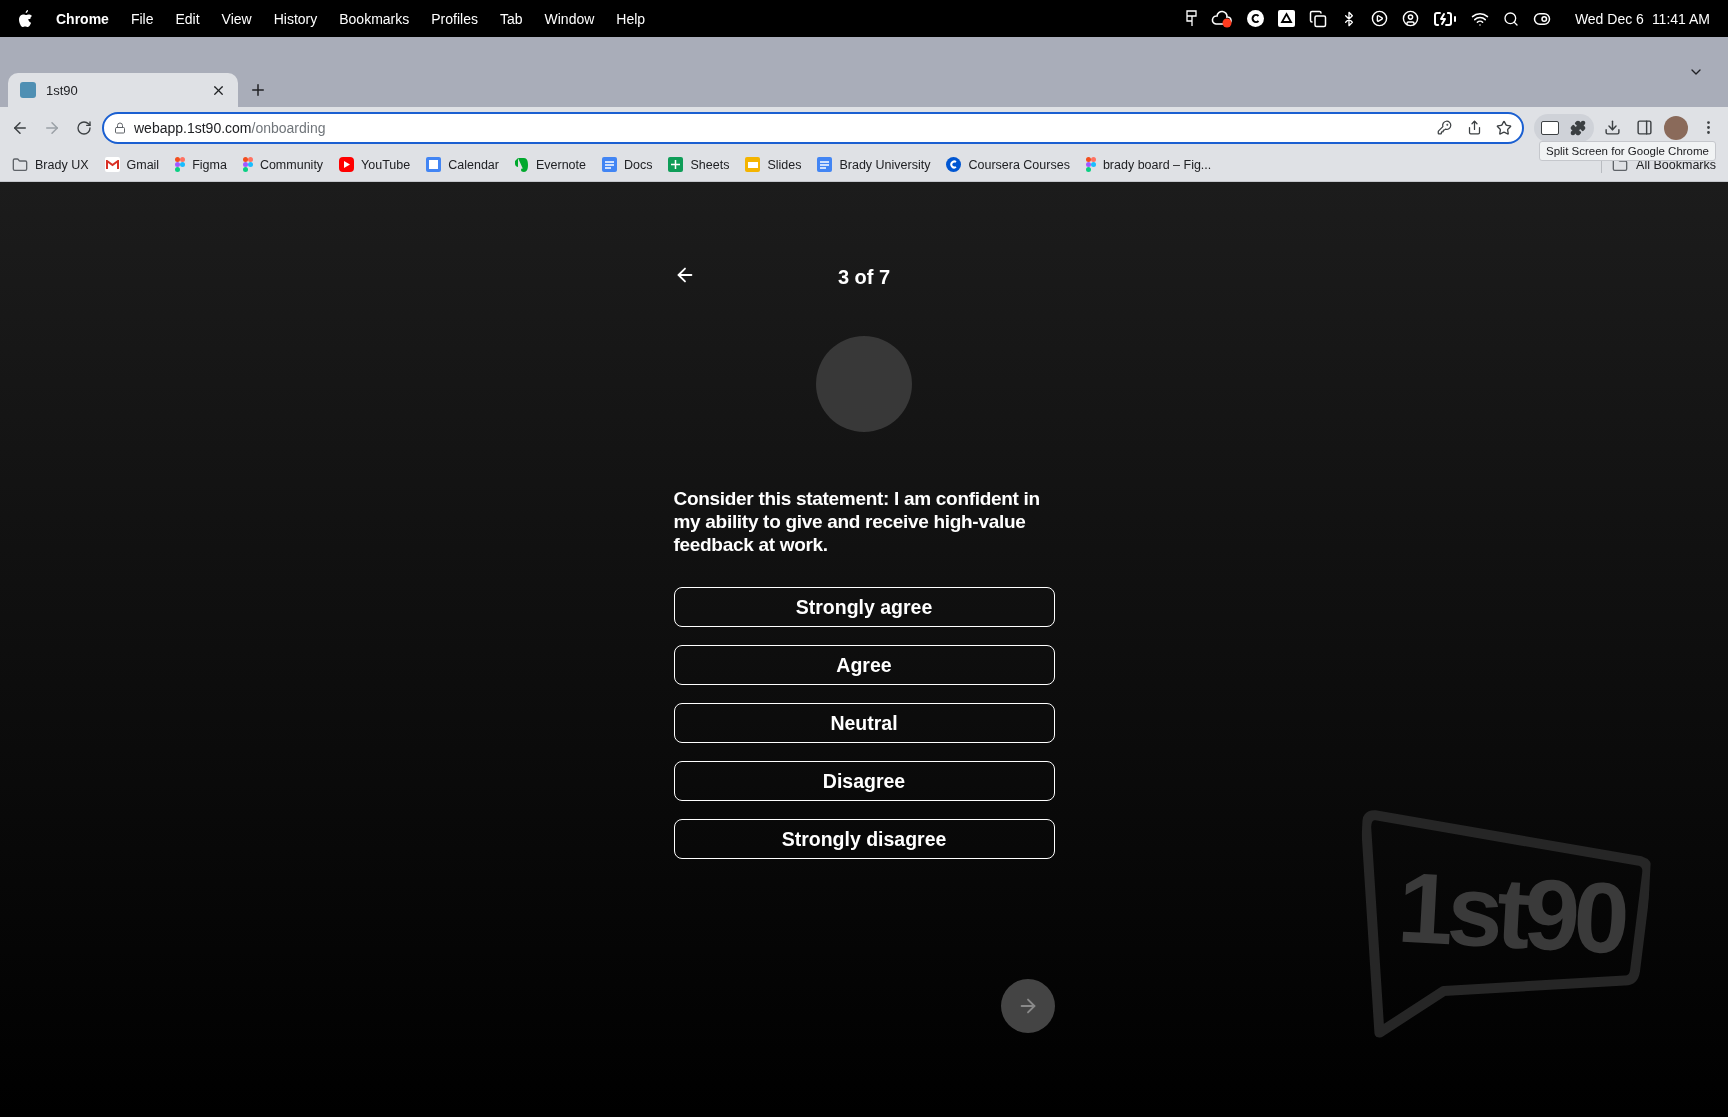 This screenshot has height=1117, width=1728. I want to click on bookmark-link: Slides, so click(784, 164).